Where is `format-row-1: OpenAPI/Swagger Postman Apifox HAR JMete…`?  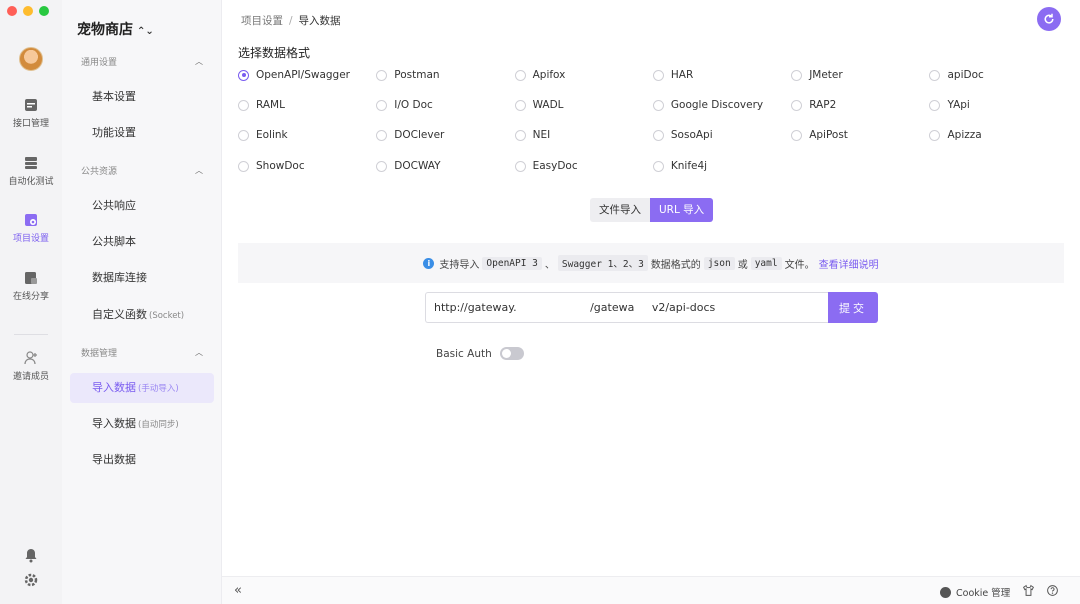 format-row-1: OpenAPI/Swagger Postman Apifox HAR JMete… is located at coordinates (653, 75).